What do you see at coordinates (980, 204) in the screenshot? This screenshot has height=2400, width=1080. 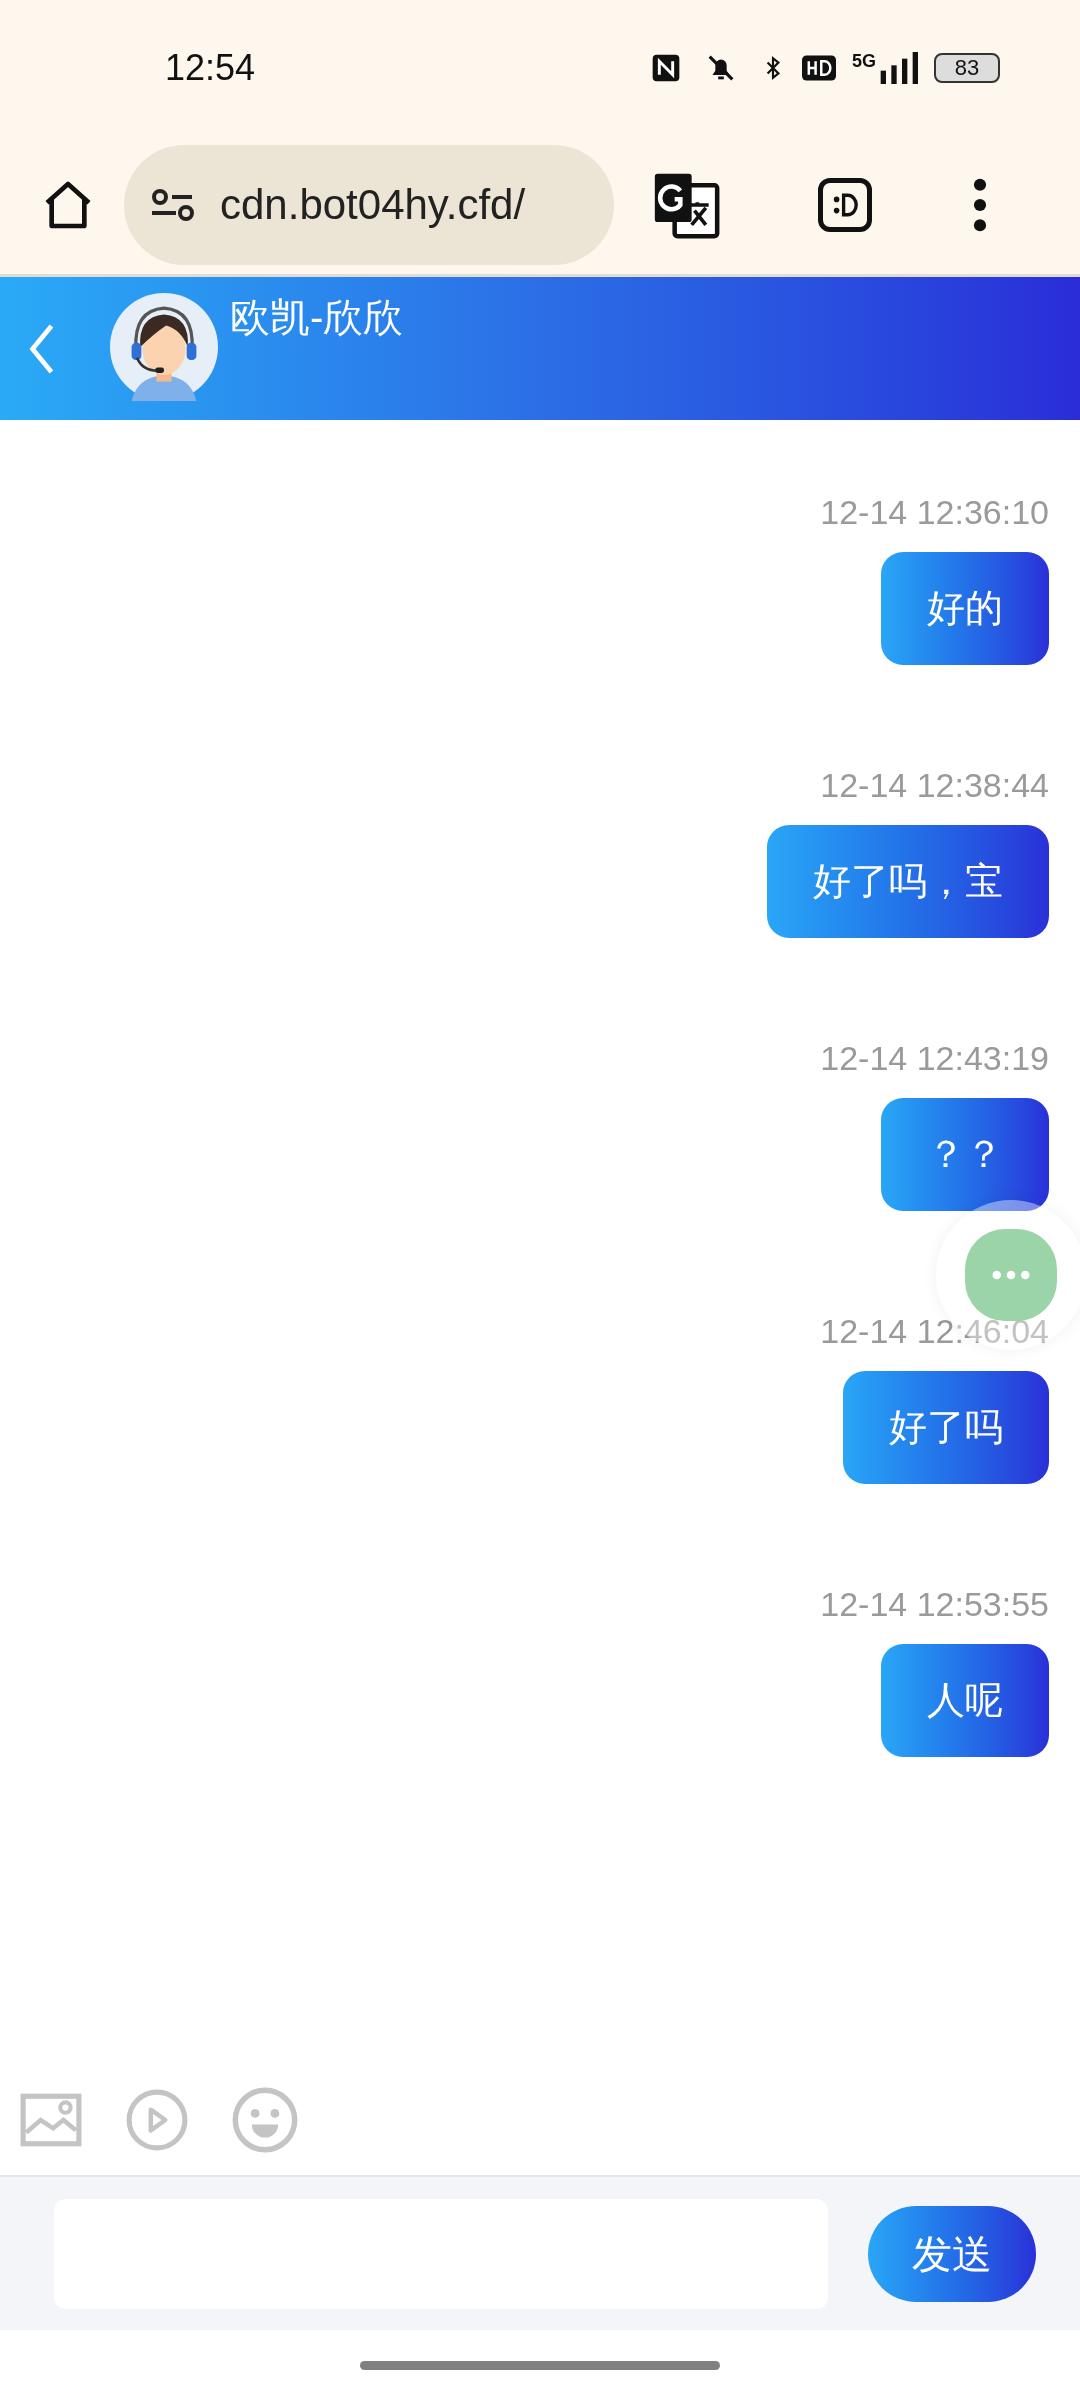 I see `more-menu-icon` at bounding box center [980, 204].